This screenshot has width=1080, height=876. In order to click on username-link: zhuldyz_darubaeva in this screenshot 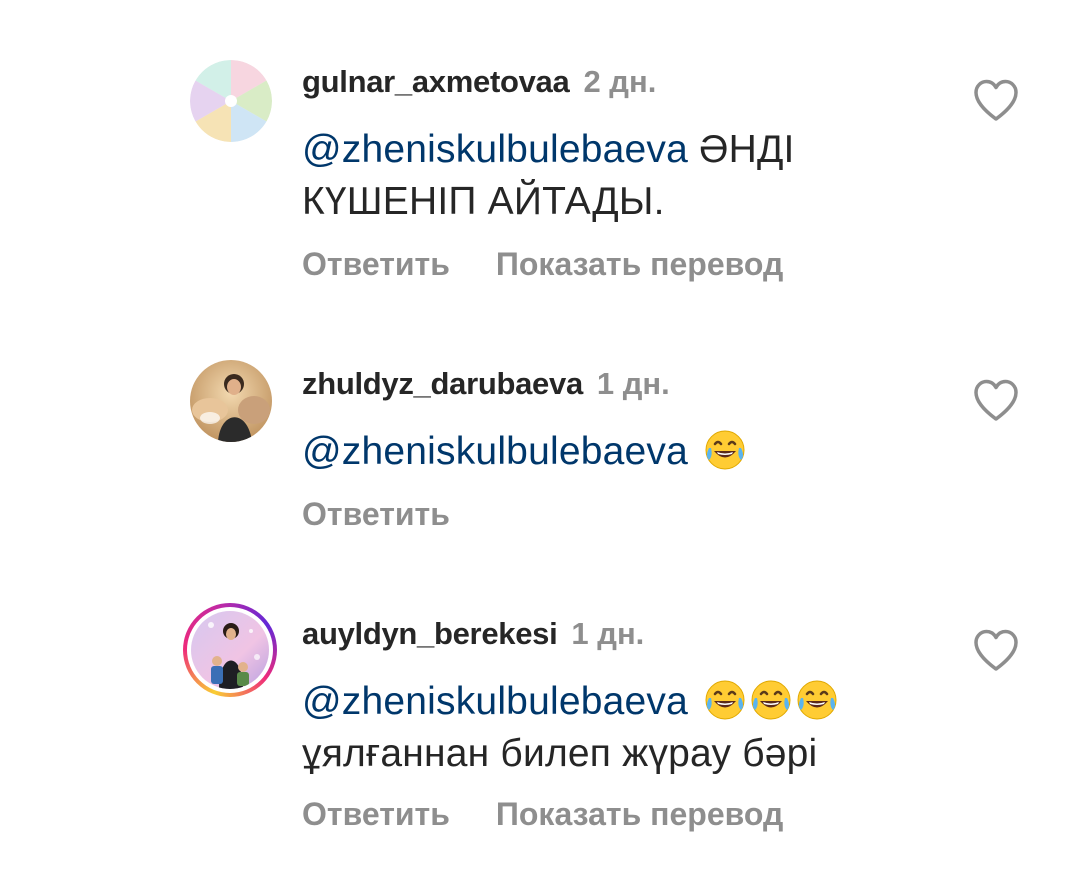, I will do `click(442, 383)`.